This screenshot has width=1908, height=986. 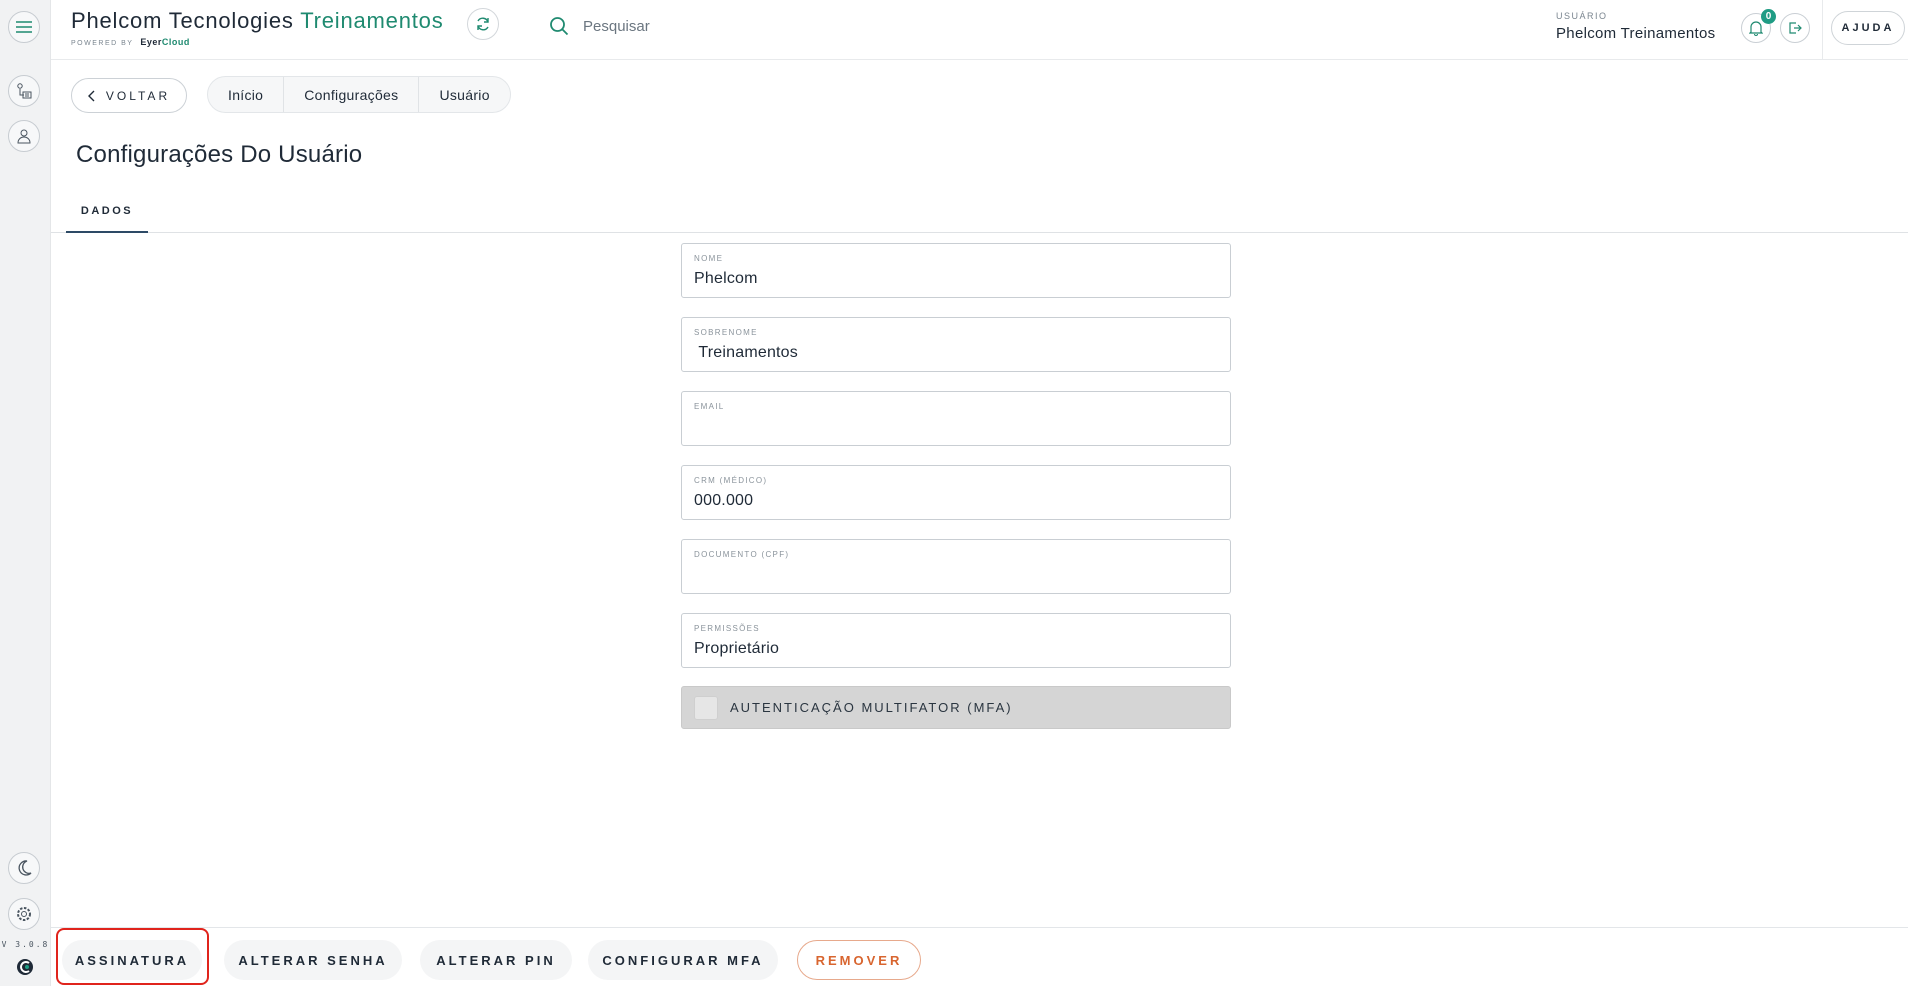 I want to click on back-label: VOLTAR, so click(x=138, y=95).